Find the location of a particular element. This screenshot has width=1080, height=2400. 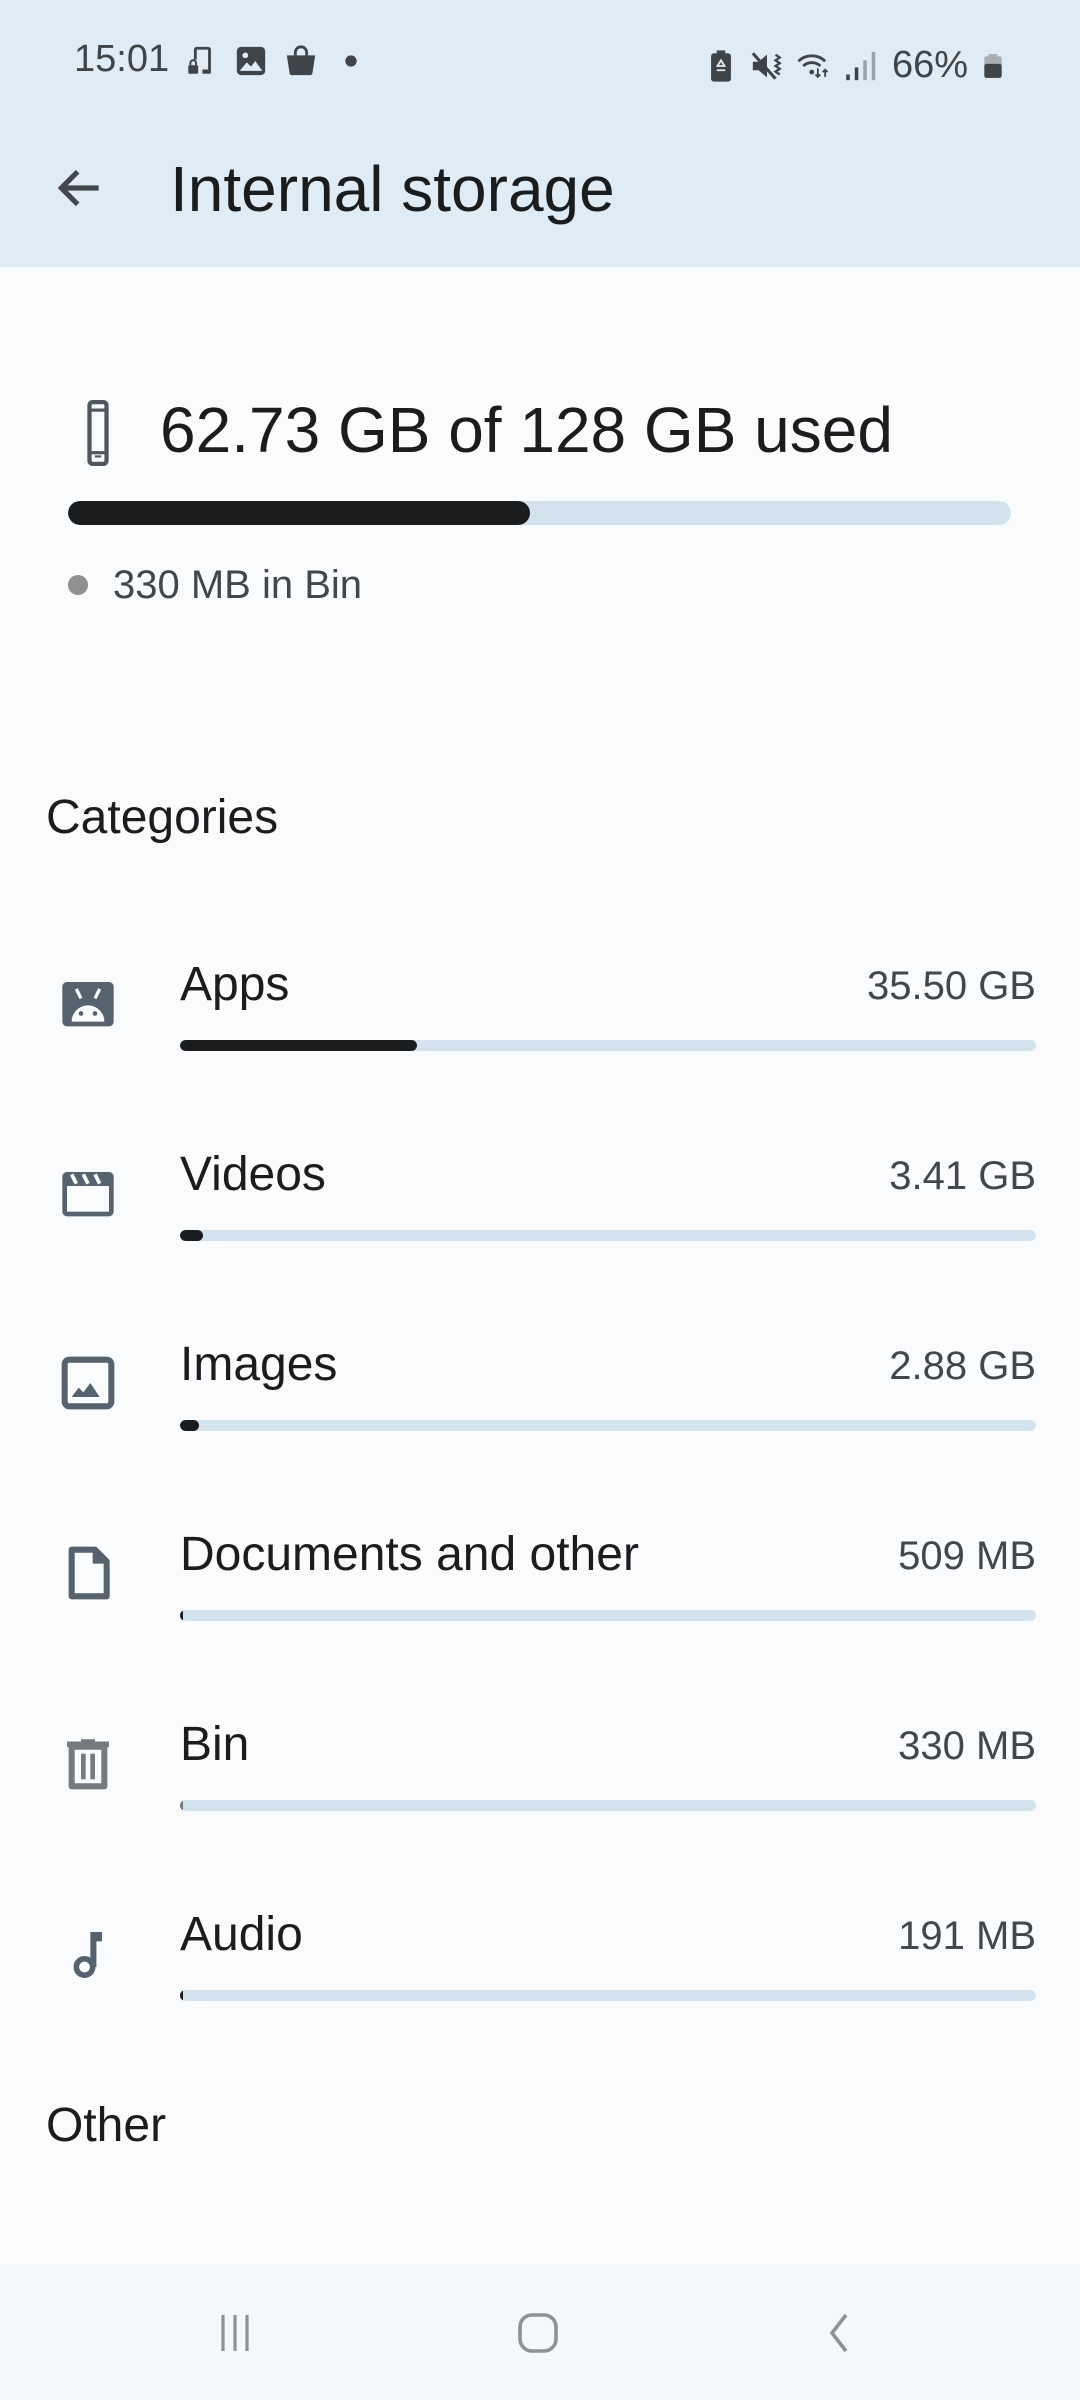

top-app-region: 15:01 66% Internal storage is located at coordinates (540, 133).